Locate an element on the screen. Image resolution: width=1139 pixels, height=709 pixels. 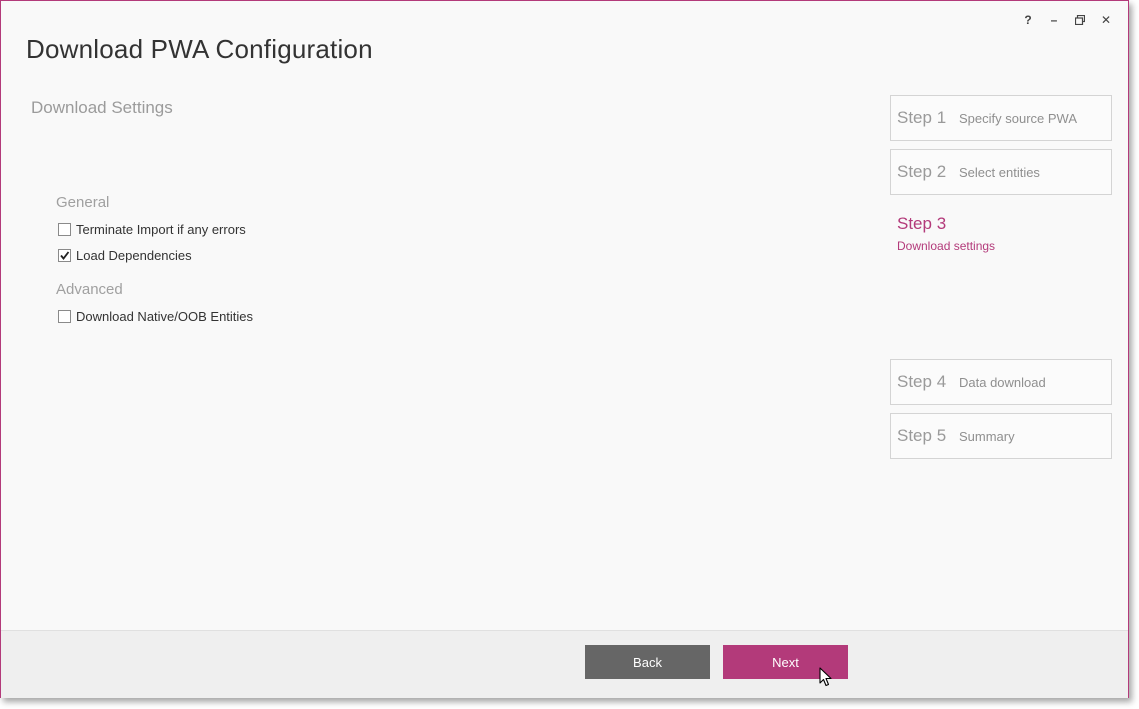
page-title: Download PWA Configuration is located at coordinates (199, 49).